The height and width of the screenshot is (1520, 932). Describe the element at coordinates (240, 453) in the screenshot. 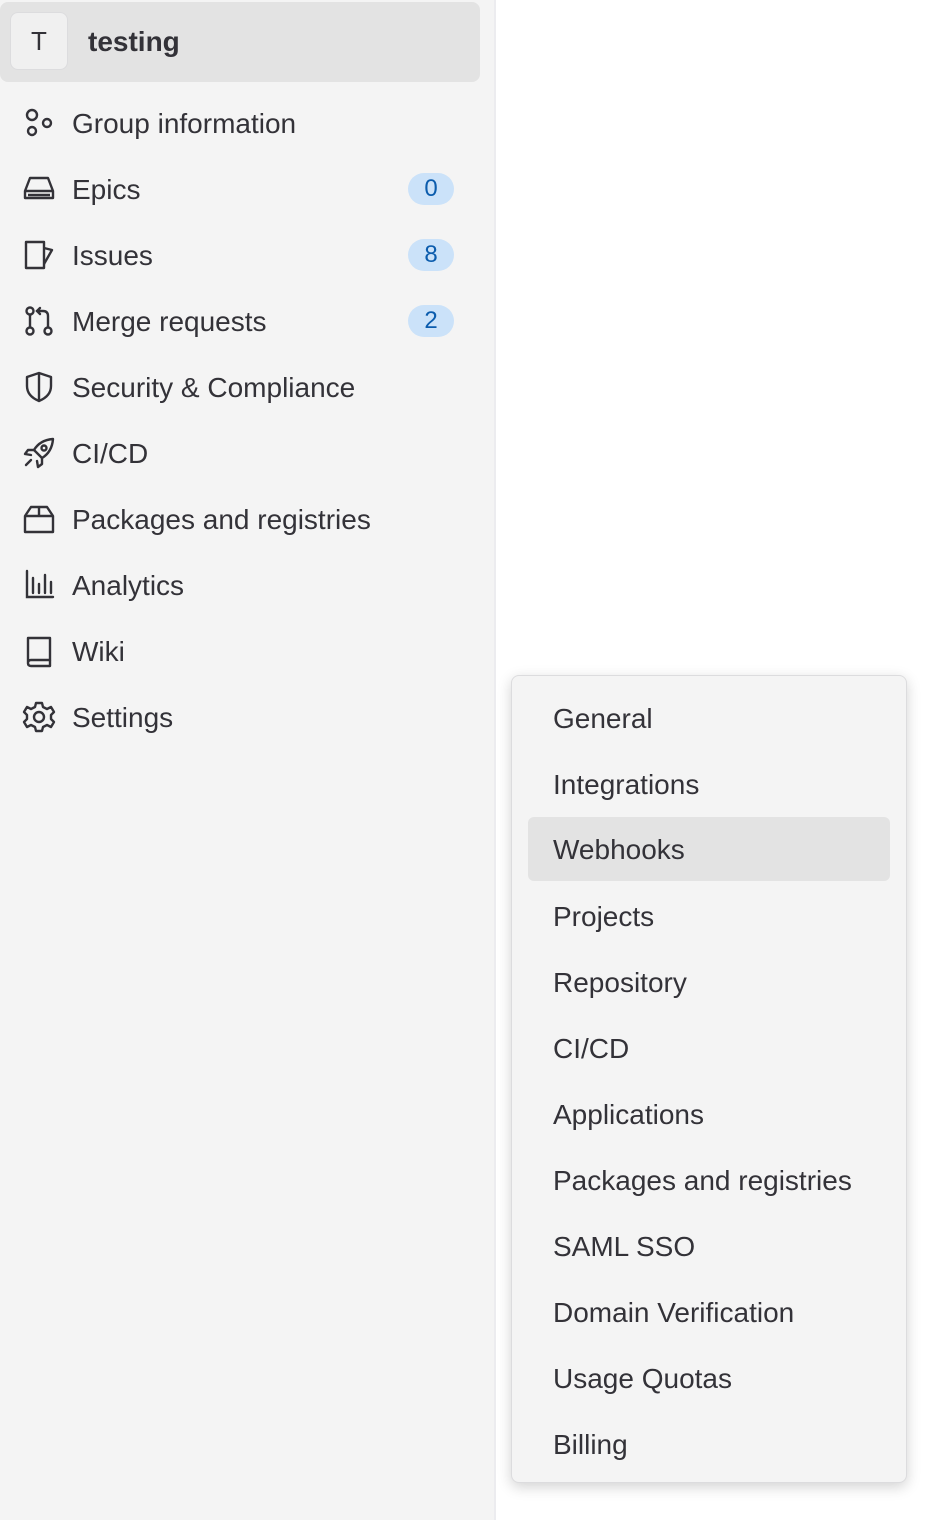

I see `sidebar-item-cicd: CI/CD` at that location.